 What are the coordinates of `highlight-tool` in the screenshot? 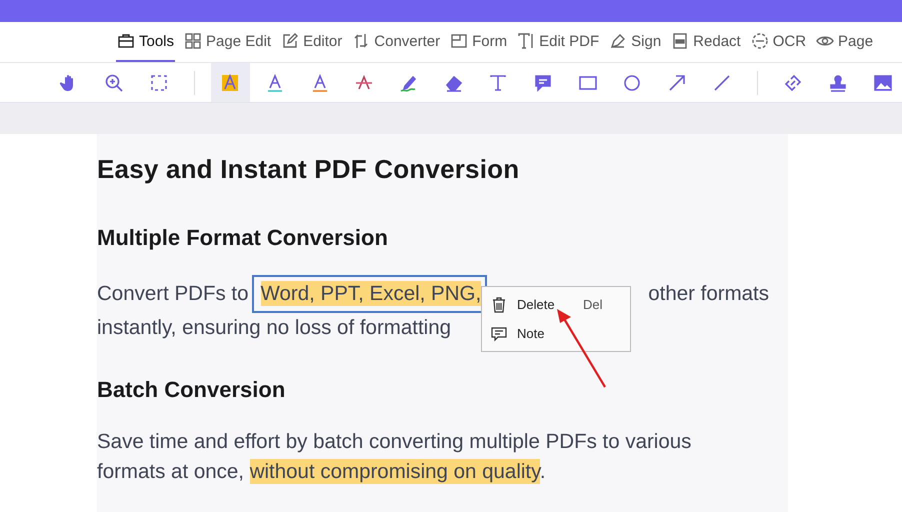 It's located at (230, 82).